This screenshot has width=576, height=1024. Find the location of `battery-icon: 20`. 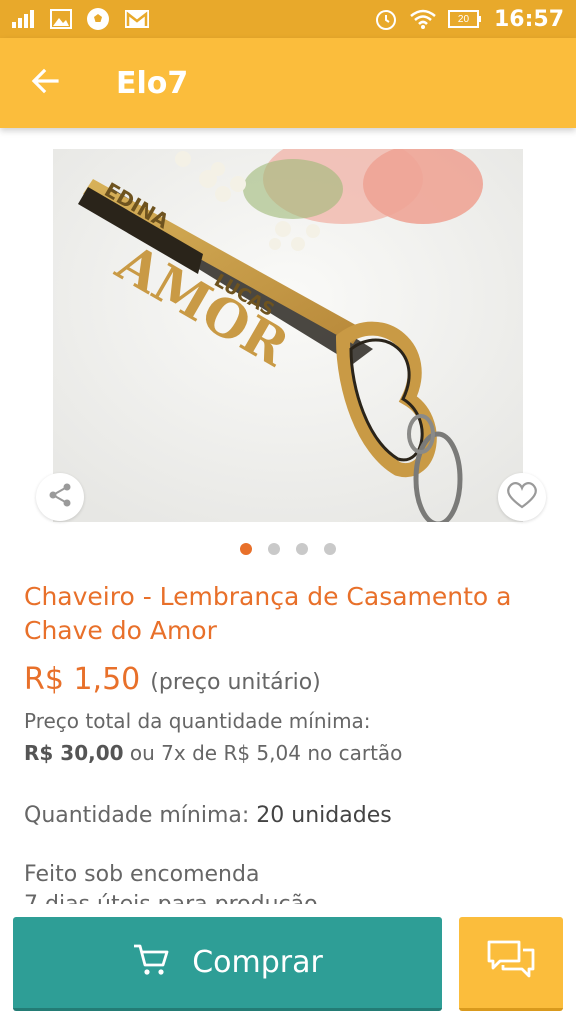

battery-icon: 20 is located at coordinates (464, 19).